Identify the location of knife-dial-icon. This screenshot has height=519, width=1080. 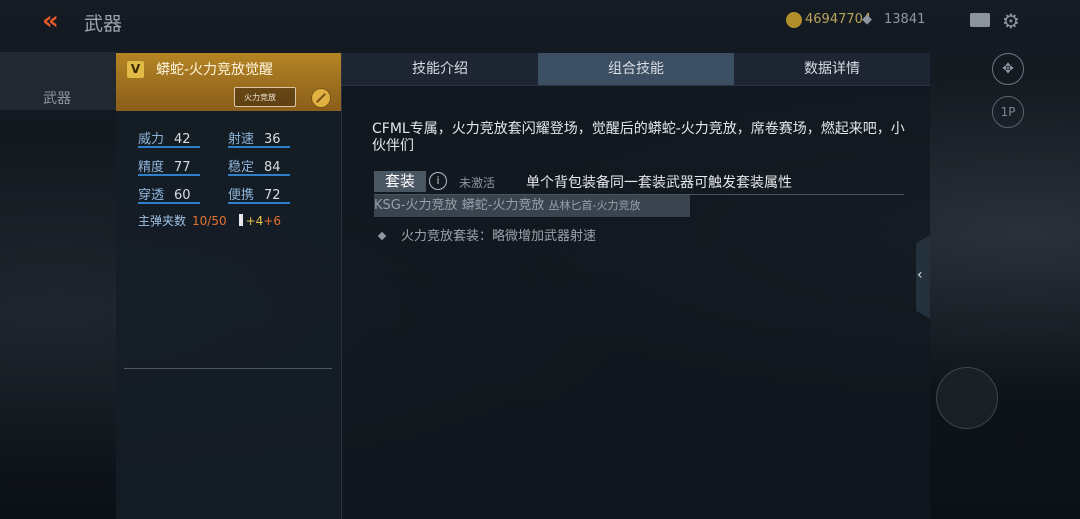
(967, 398).